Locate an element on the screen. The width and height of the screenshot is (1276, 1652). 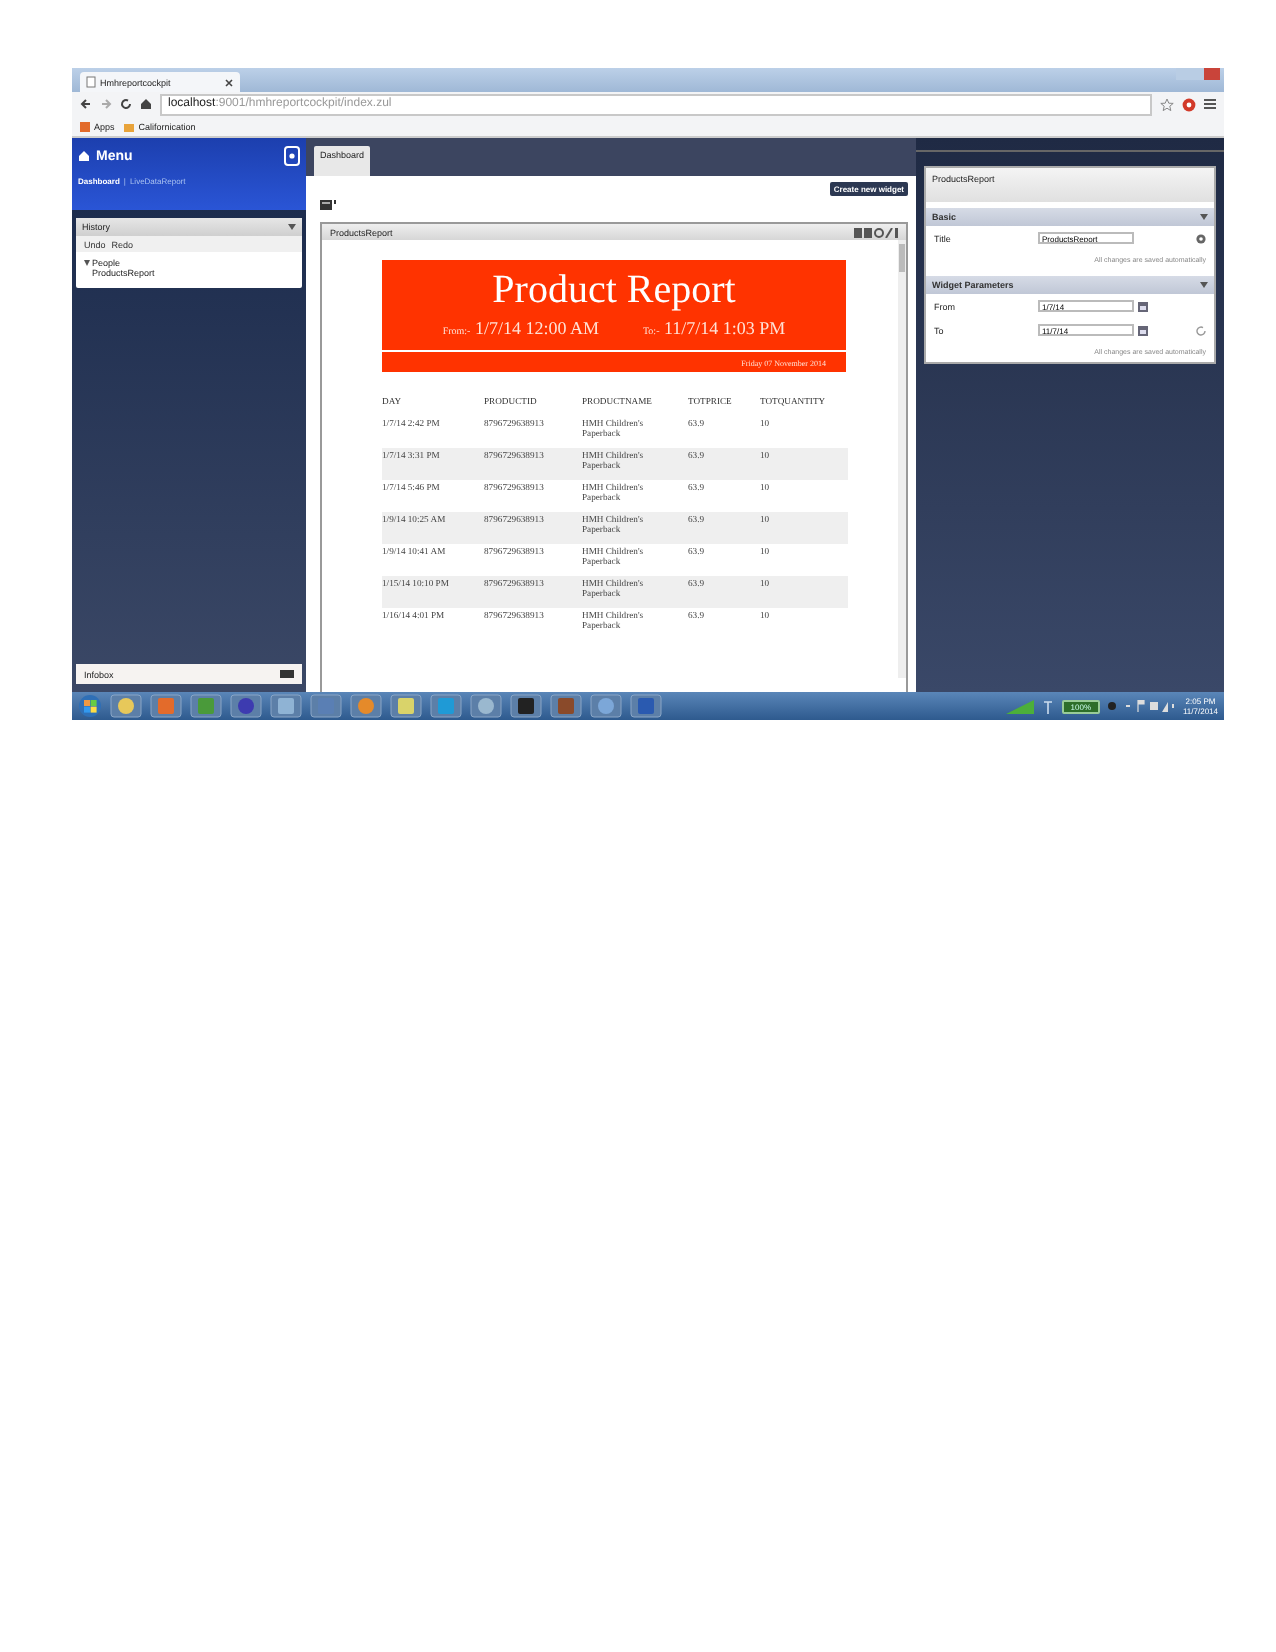
scrollbar-drawing is located at coordinates (902, 459).